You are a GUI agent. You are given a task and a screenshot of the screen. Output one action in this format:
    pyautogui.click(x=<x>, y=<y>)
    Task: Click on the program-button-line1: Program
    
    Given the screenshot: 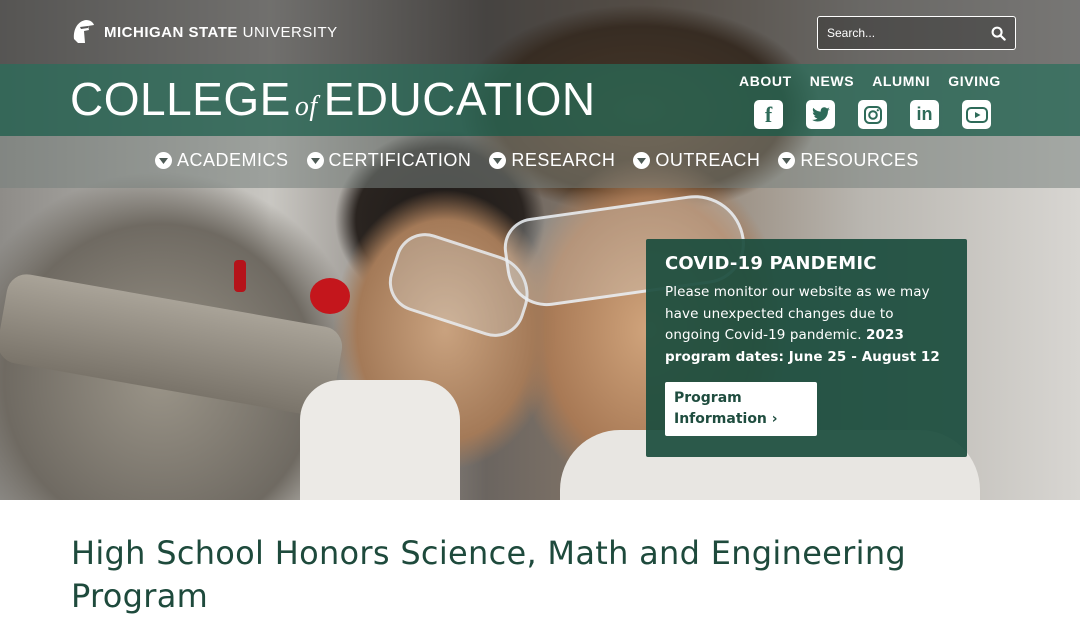 What is the action you would take?
    pyautogui.click(x=708, y=398)
    